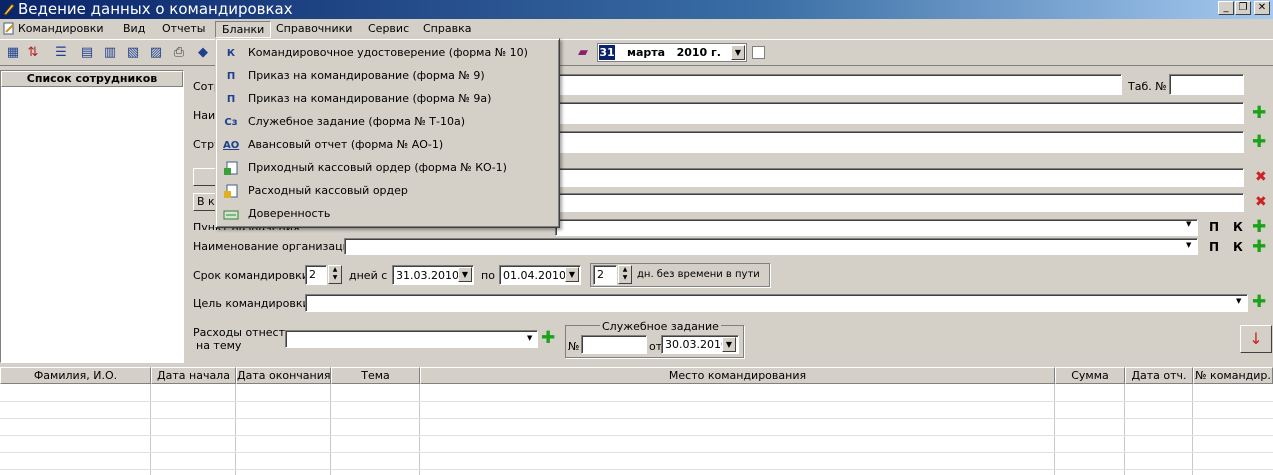 The height and width of the screenshot is (475, 1273). What do you see at coordinates (698, 274) in the screenshot?
I see `days-no-travel-label: дн. без времени в пути` at bounding box center [698, 274].